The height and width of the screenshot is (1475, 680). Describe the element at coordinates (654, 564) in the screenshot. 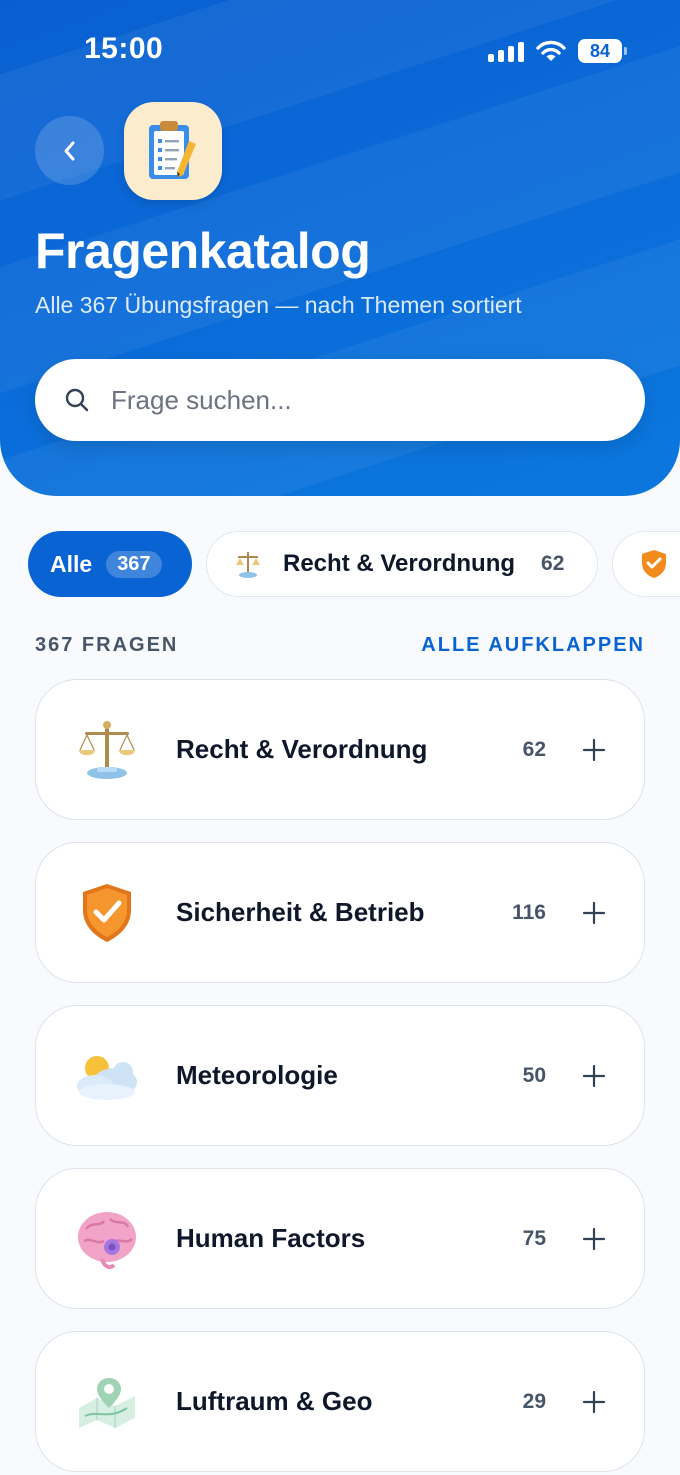

I see `shield-icon` at that location.